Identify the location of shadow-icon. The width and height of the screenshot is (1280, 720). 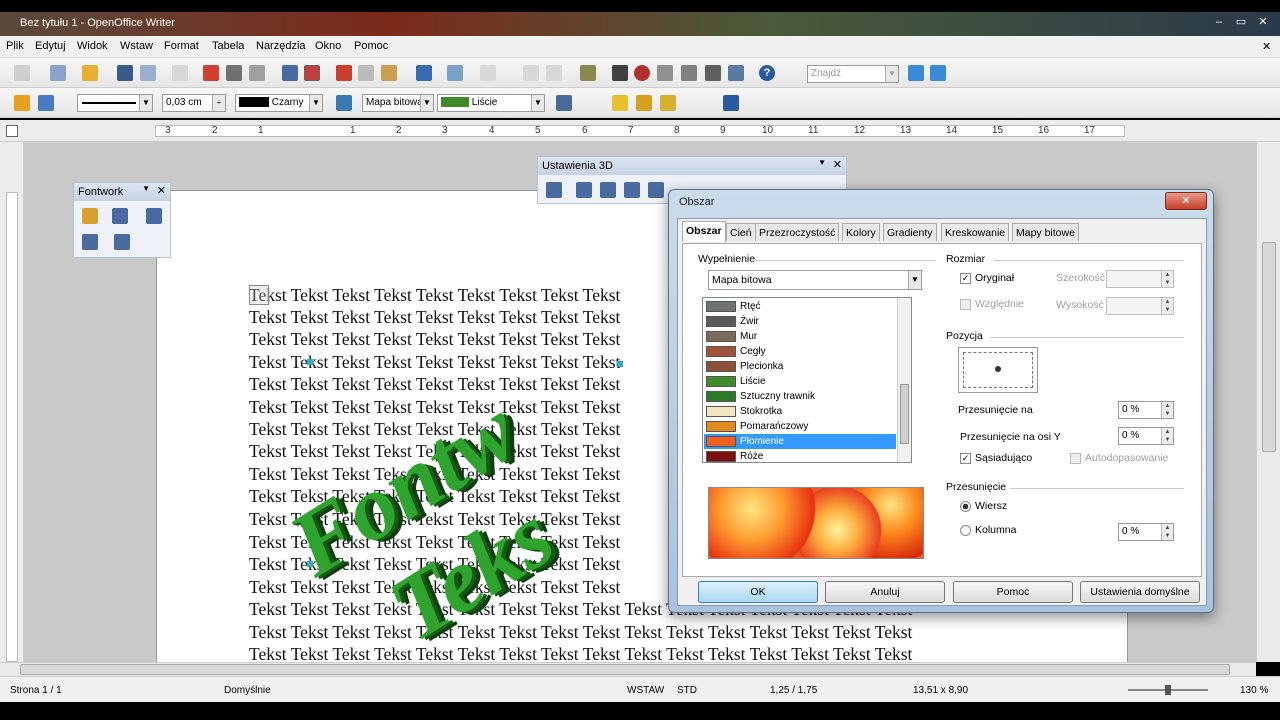
(564, 103).